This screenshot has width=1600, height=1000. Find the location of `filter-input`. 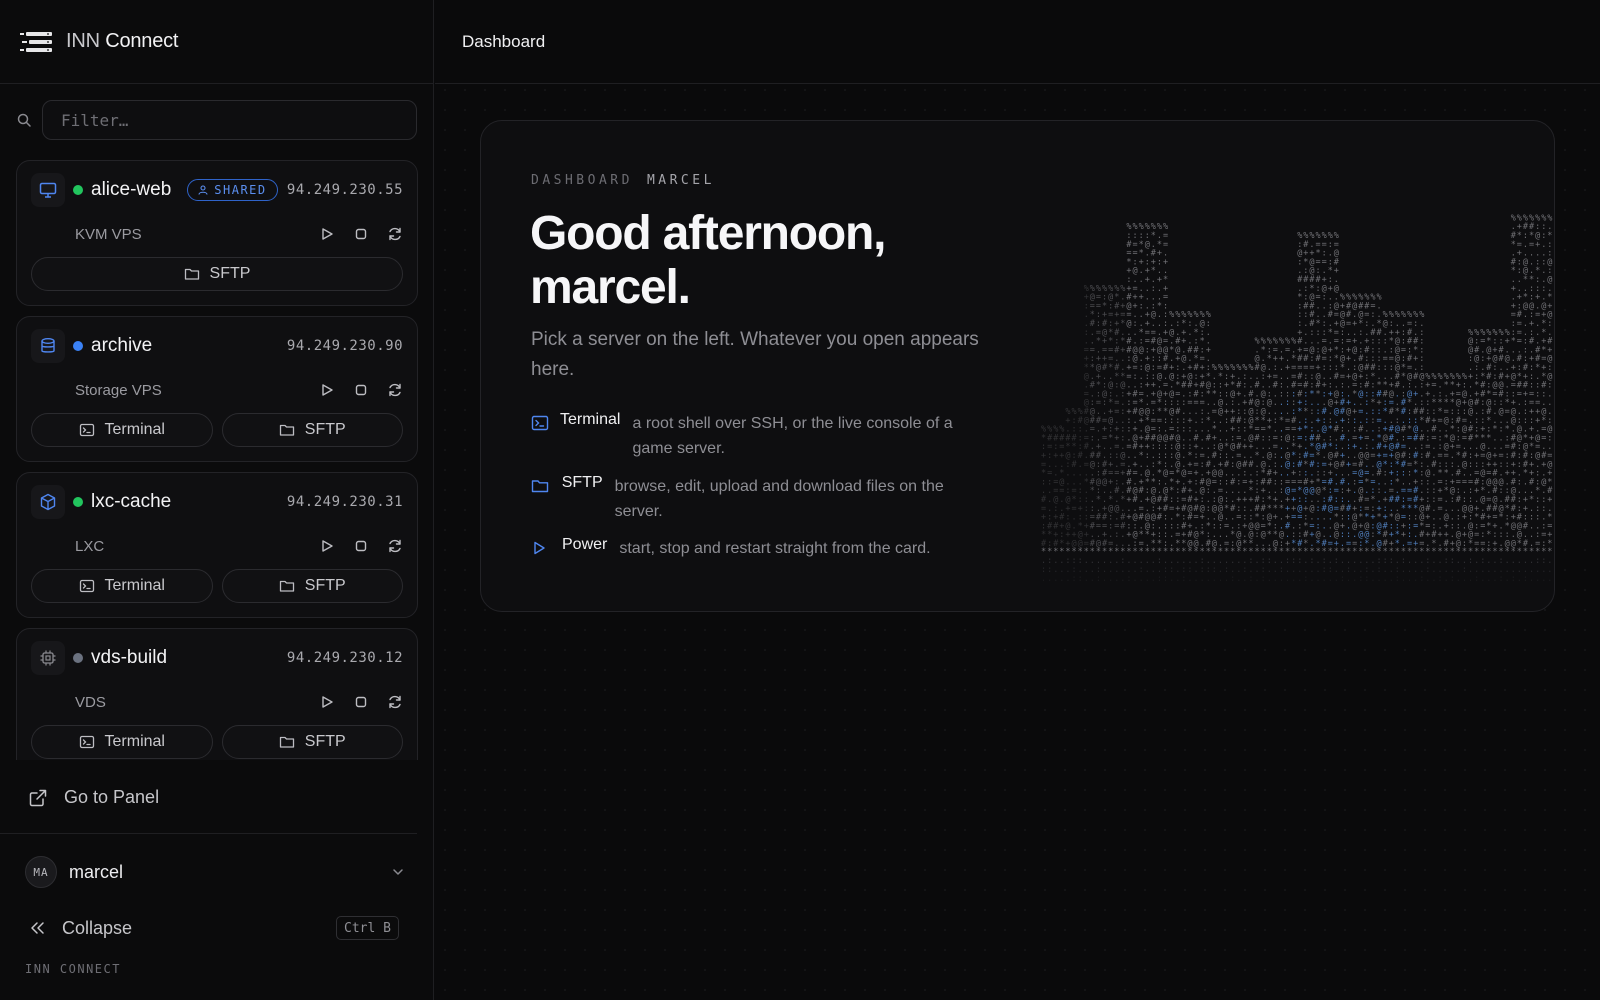

filter-input is located at coordinates (229, 120).